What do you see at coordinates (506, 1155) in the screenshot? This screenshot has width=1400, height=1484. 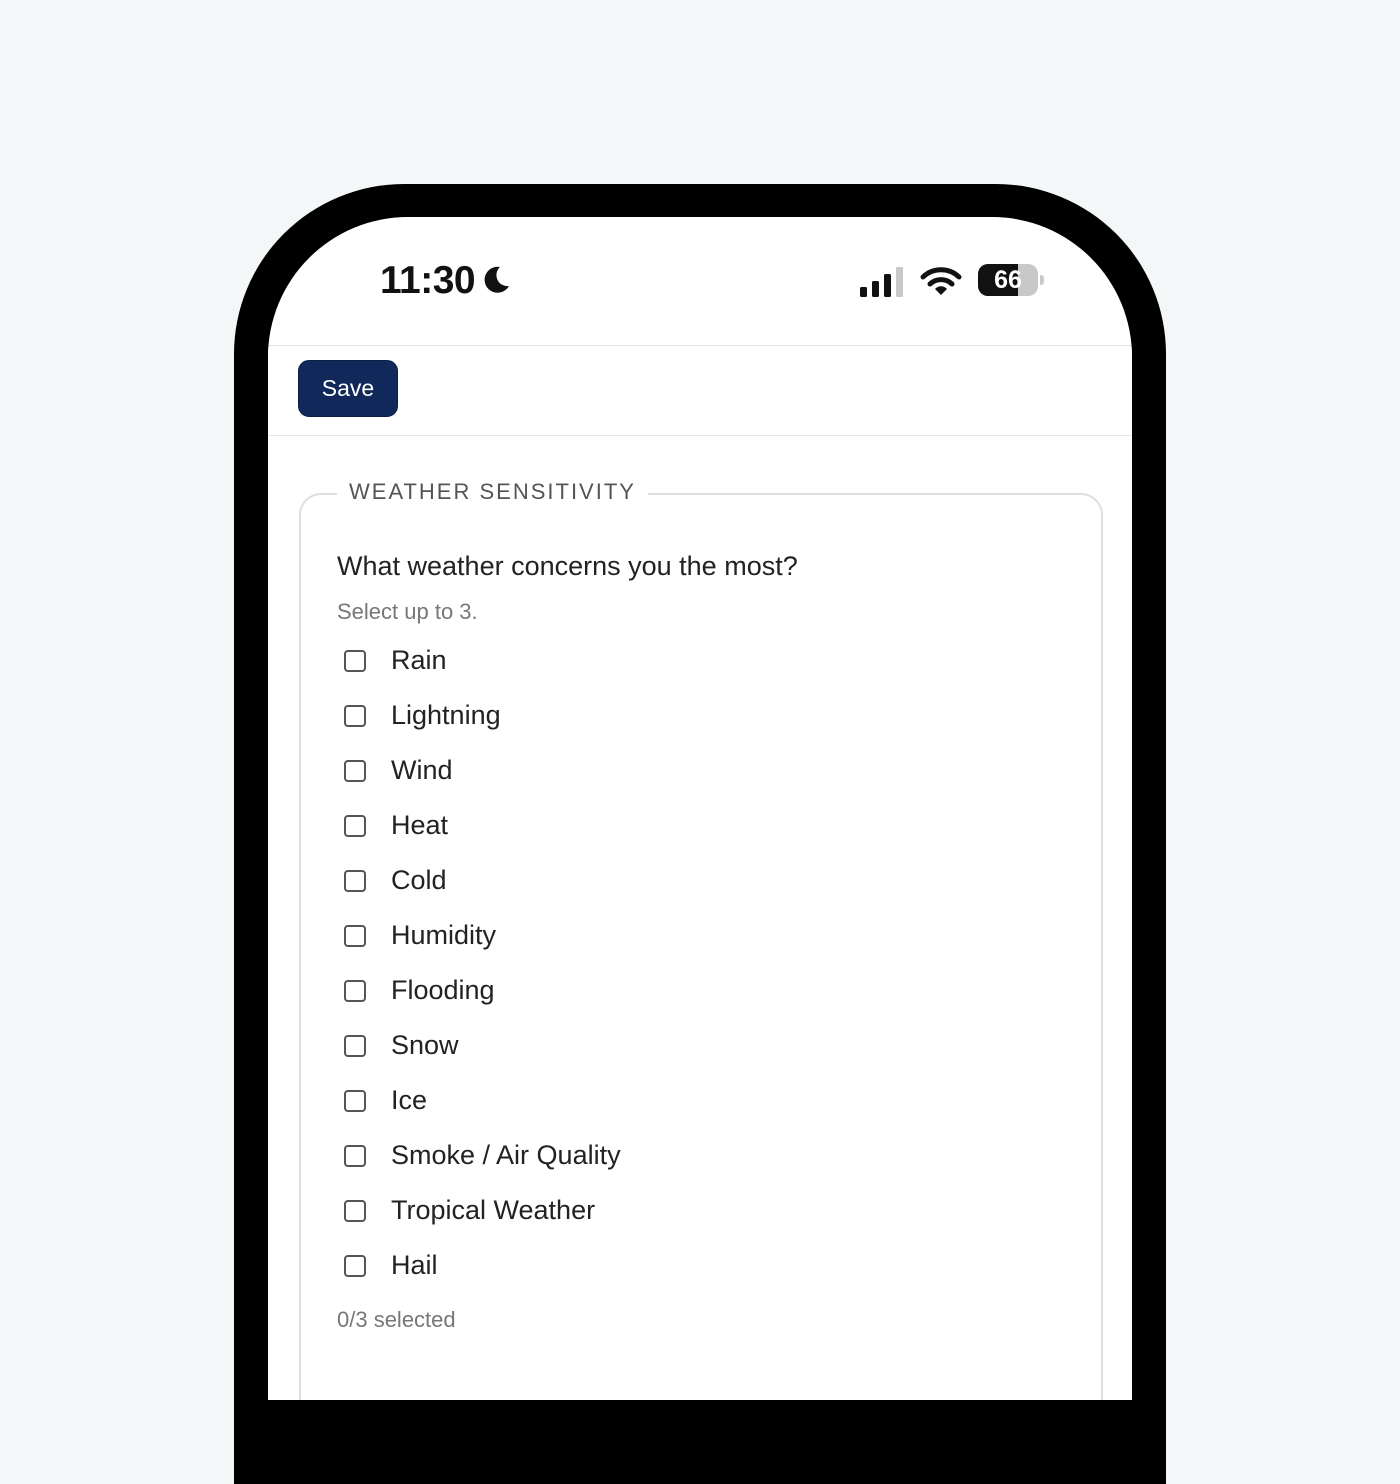 I see `option-label: Smoke / Air Quality` at bounding box center [506, 1155].